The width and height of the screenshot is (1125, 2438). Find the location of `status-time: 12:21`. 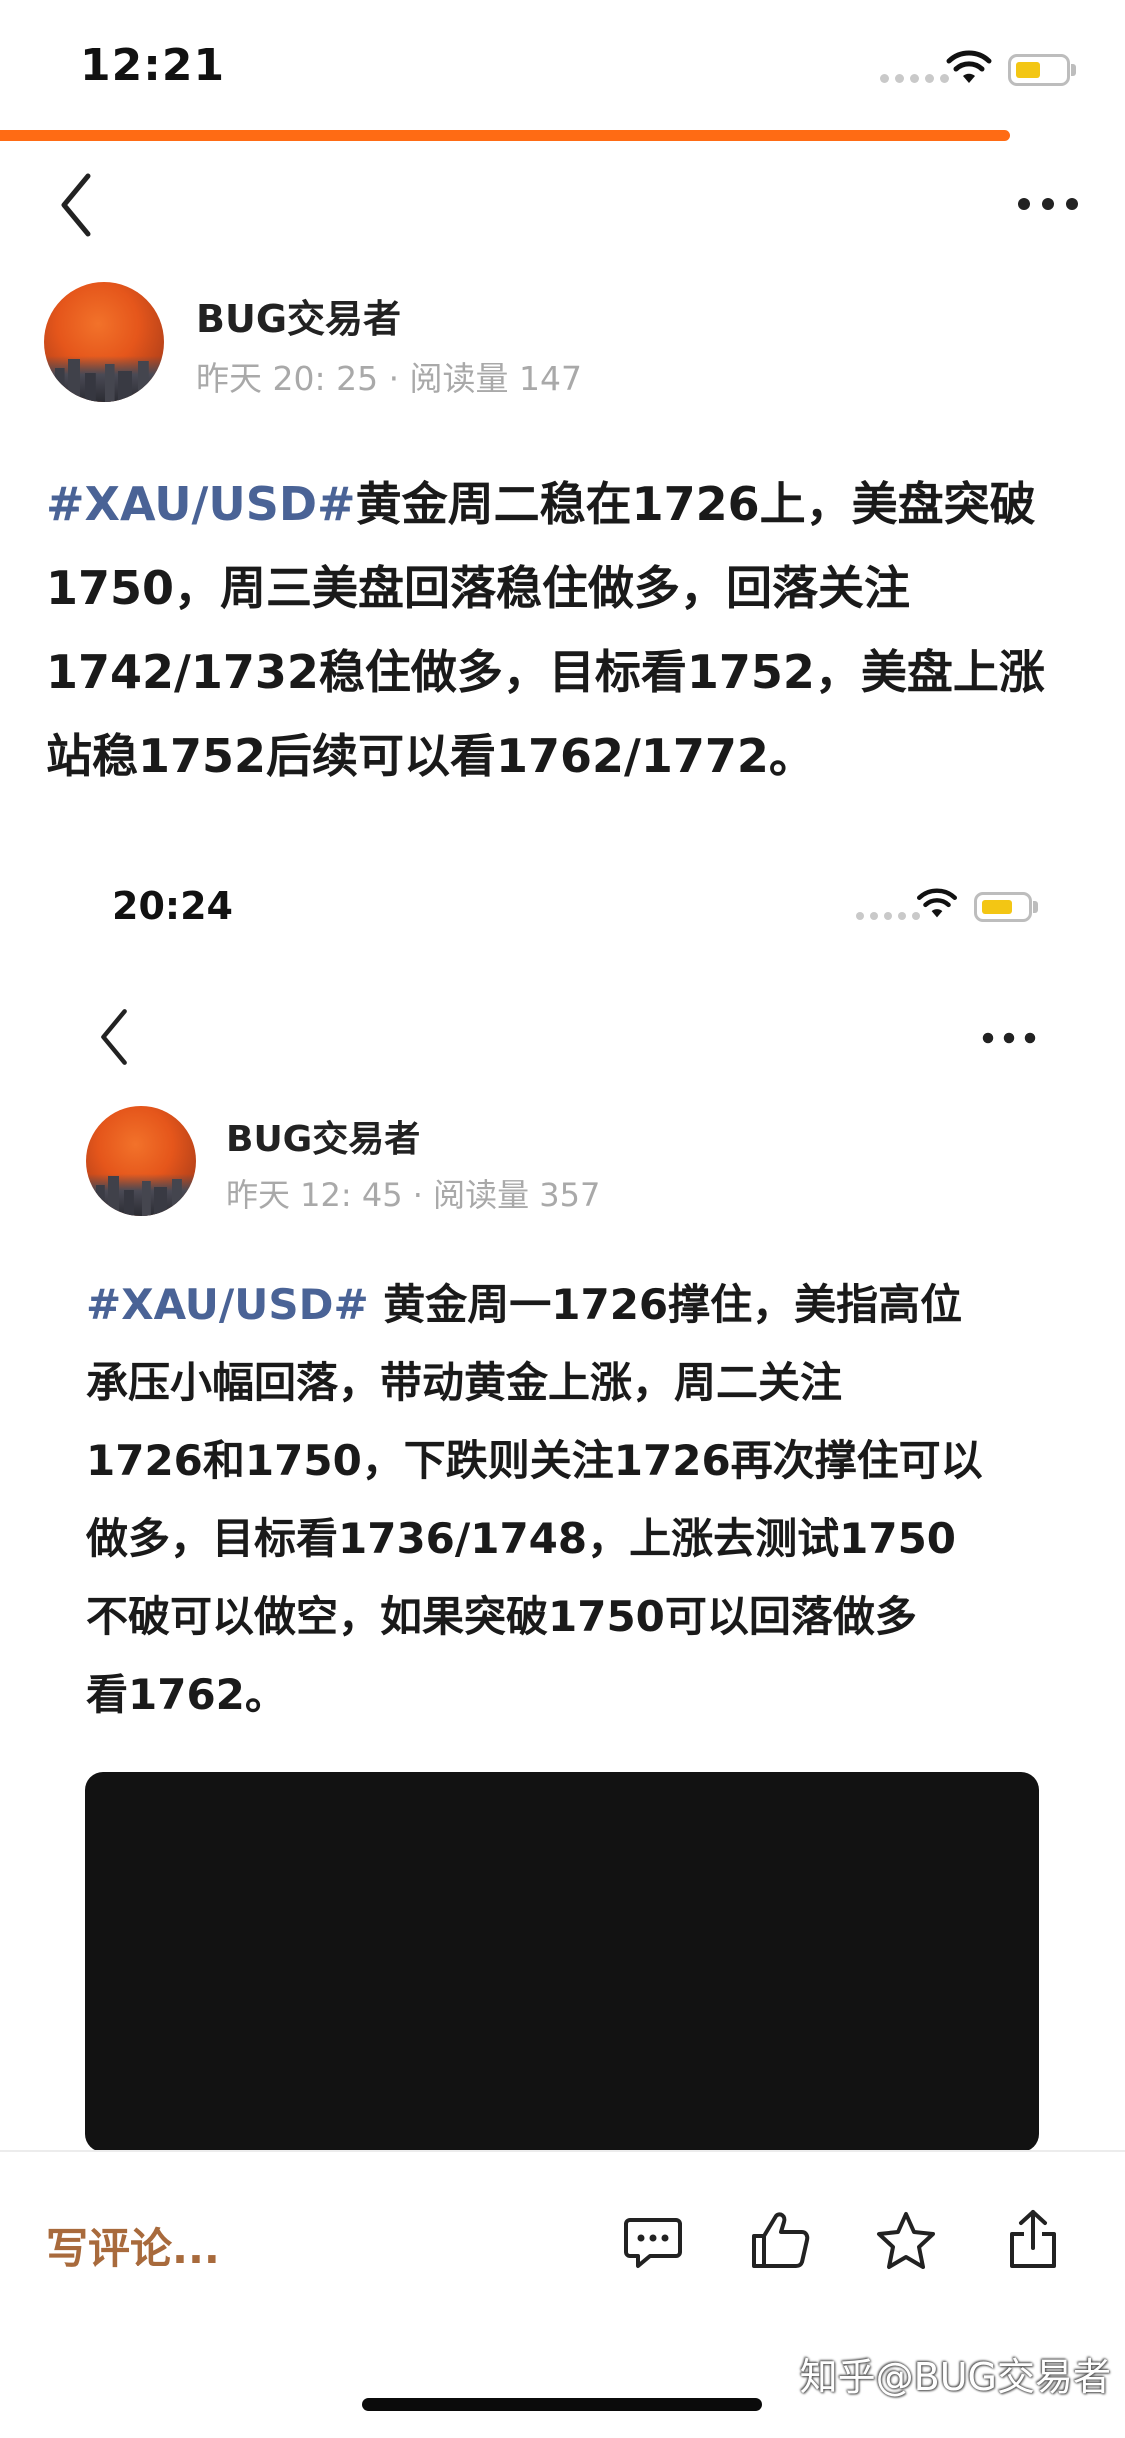

status-time: 12:21 is located at coordinates (153, 65).